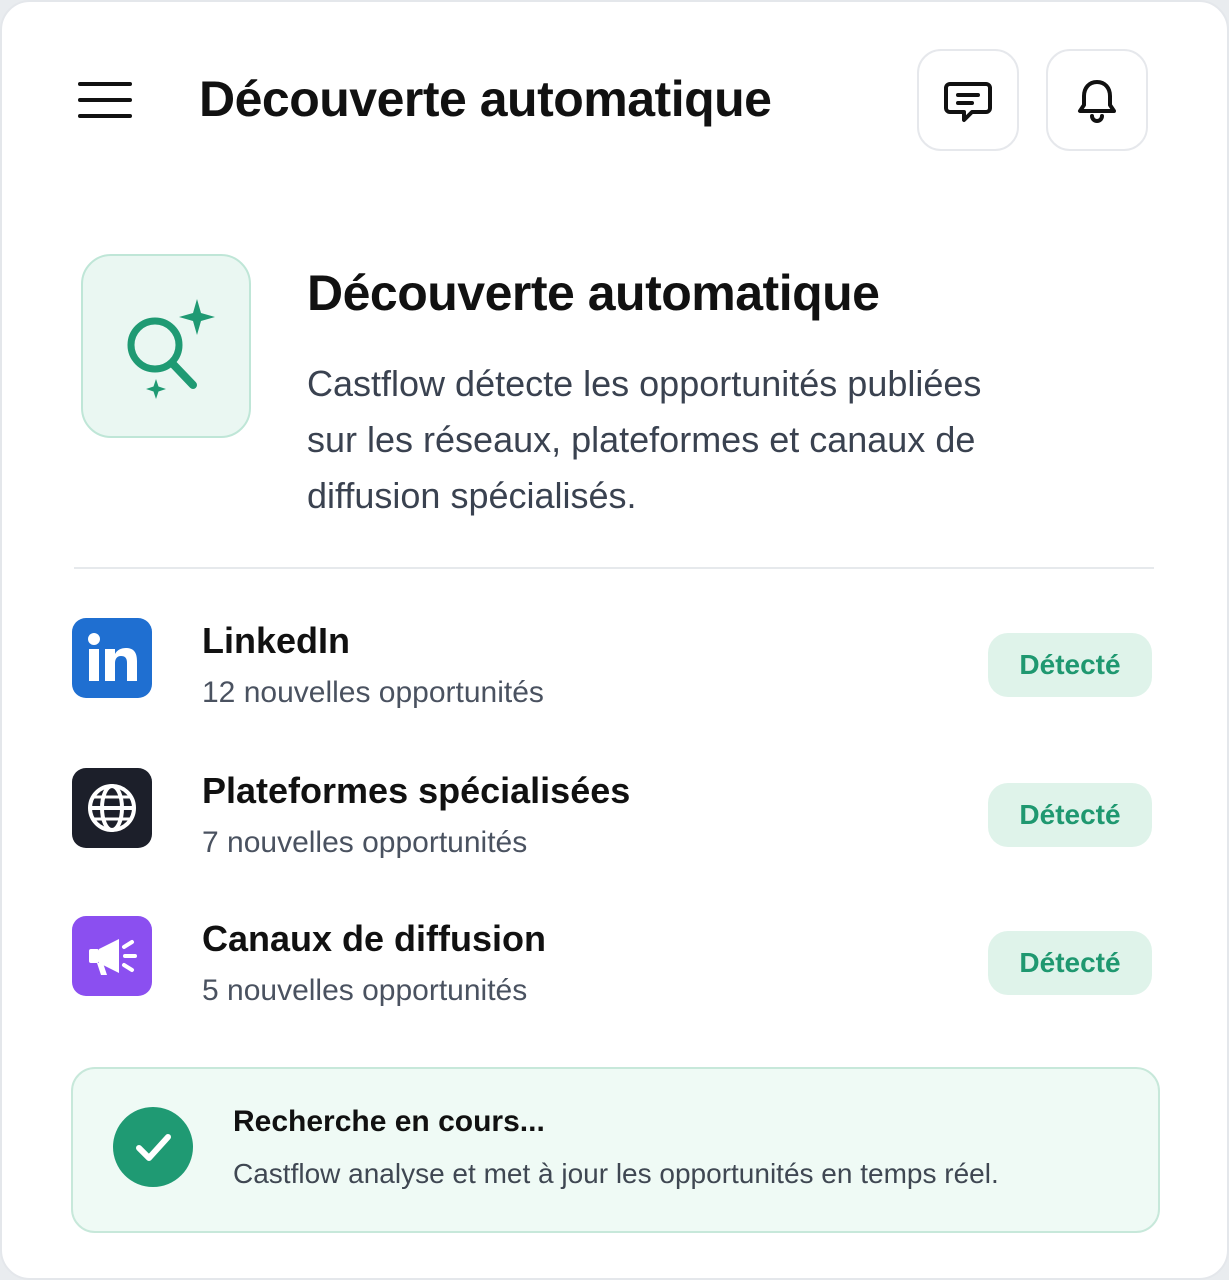 The height and width of the screenshot is (1280, 1229). I want to click on hamburger-menu-icon, so click(105, 100).